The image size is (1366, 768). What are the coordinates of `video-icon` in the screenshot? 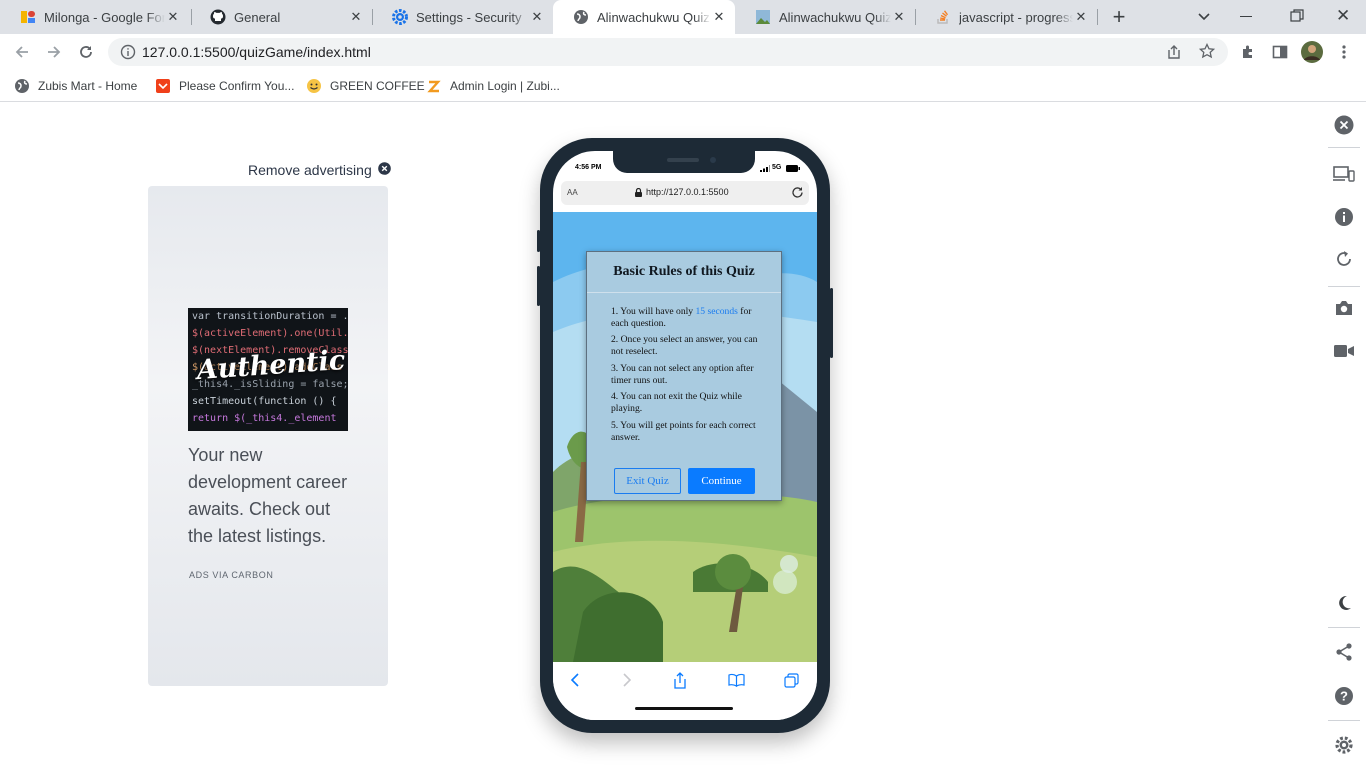 It's located at (1344, 351).